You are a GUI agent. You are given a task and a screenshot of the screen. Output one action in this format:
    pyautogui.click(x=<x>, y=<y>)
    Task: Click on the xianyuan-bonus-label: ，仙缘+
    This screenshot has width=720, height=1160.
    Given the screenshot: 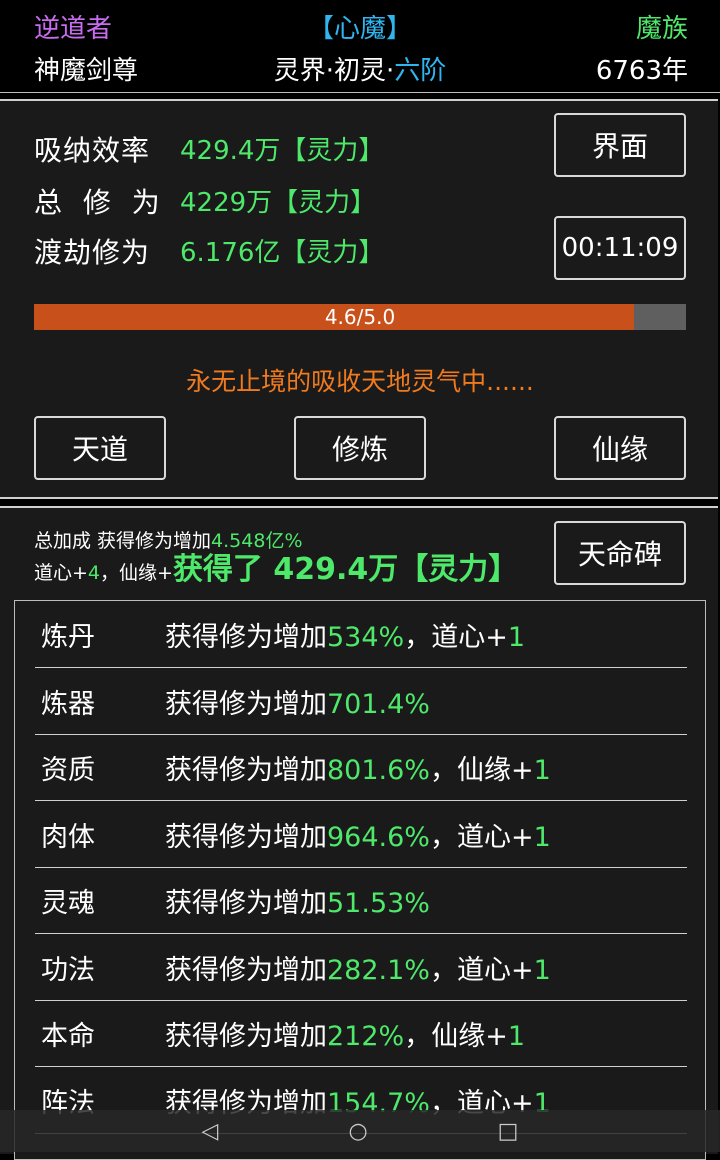 What is the action you would take?
    pyautogui.click(x=136, y=573)
    